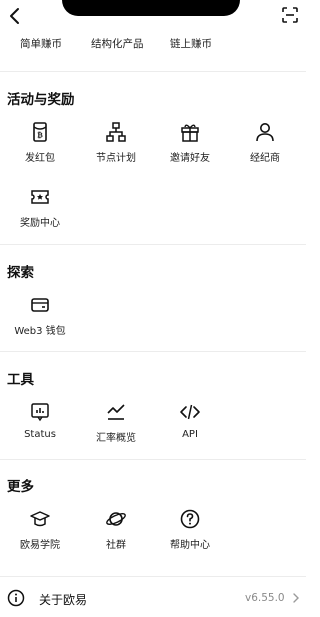  What do you see at coordinates (40, 223) in the screenshot?
I see `grid-item-label: 奖励中心` at bounding box center [40, 223].